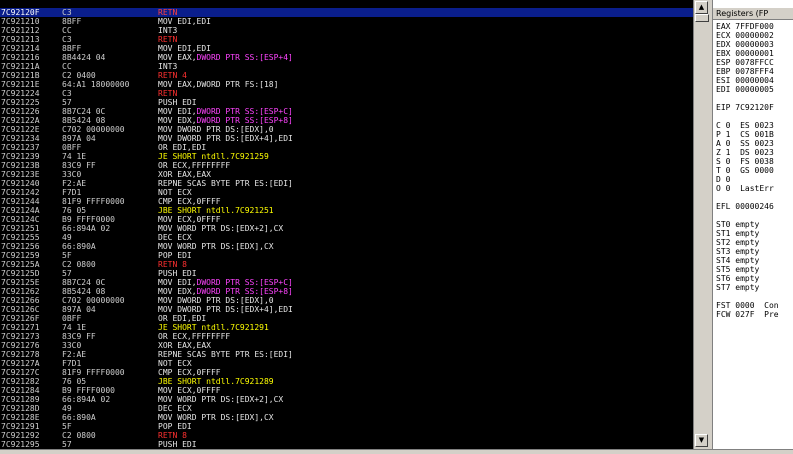 This screenshot has width=793, height=454. I want to click on row-mnemonic: MOV WORD PTR DS:[EDX],CX, so click(216, 246).